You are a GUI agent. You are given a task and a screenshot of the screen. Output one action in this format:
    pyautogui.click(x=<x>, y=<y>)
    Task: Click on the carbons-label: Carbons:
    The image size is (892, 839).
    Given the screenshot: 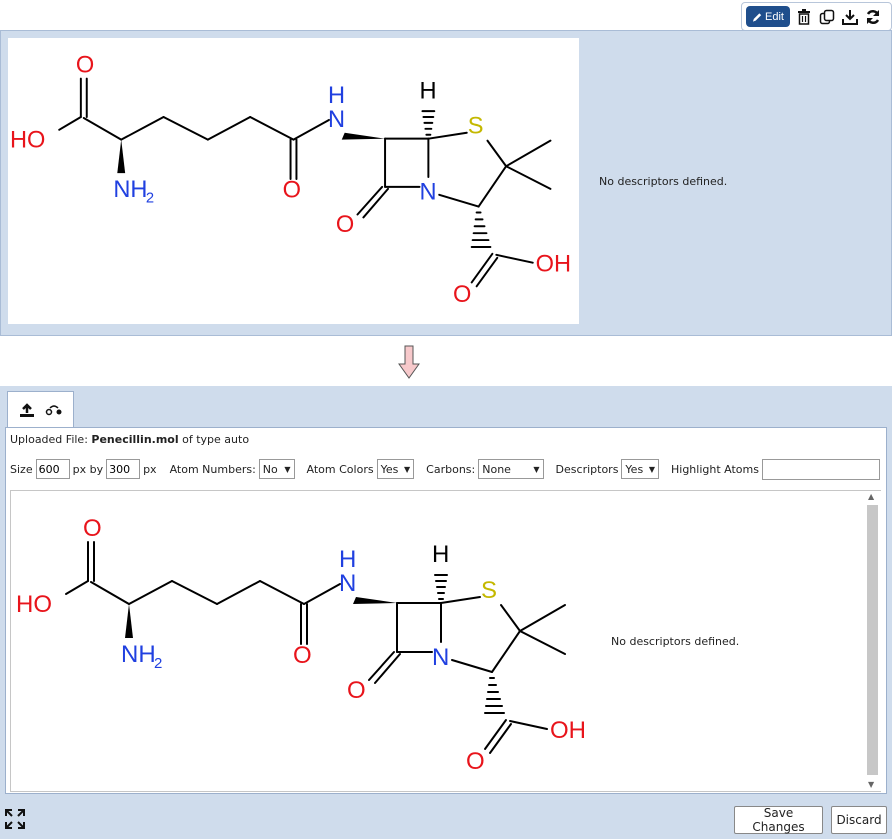 What is the action you would take?
    pyautogui.click(x=451, y=469)
    